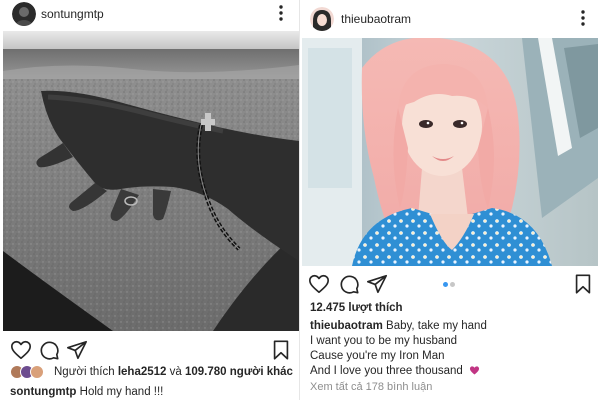 This screenshot has height=400, width=600. Describe the element at coordinates (84, 372) in the screenshot. I see `liked-by-prefix: Người thích` at that location.